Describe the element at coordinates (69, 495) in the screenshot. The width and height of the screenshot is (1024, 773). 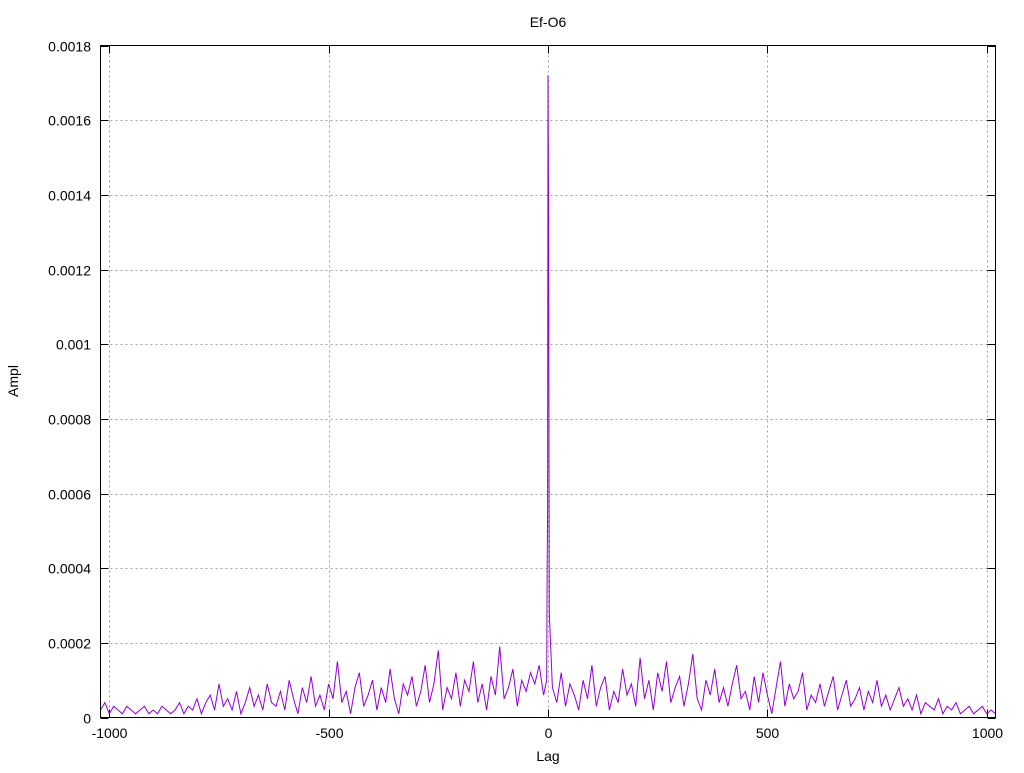
I see `y-tick-label: 0.0006` at that location.